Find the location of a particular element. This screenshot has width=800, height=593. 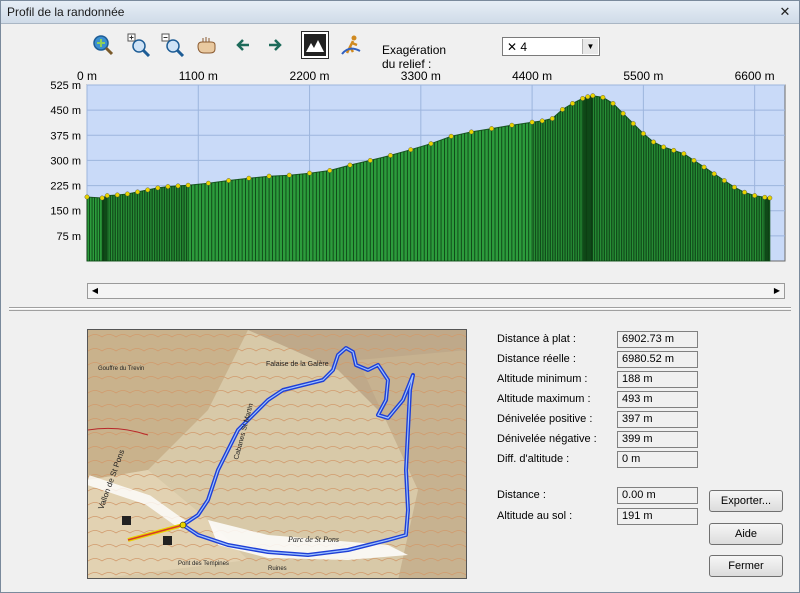

pan-hand-icon is located at coordinates (206, 45).